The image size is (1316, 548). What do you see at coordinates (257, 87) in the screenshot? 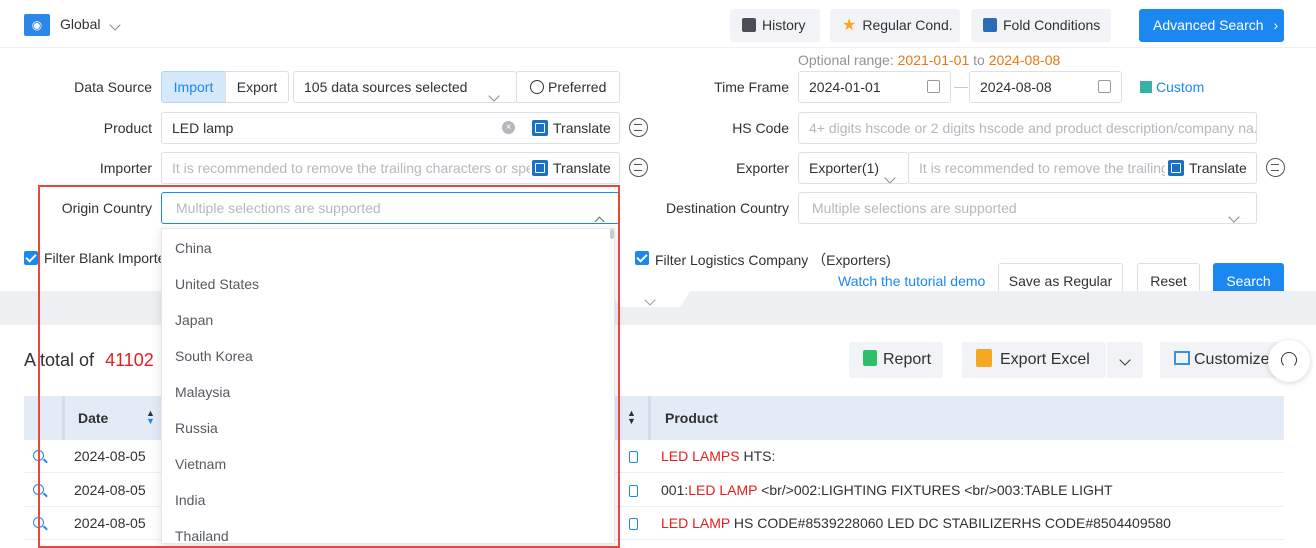
I see `export-toggle: Export` at bounding box center [257, 87].